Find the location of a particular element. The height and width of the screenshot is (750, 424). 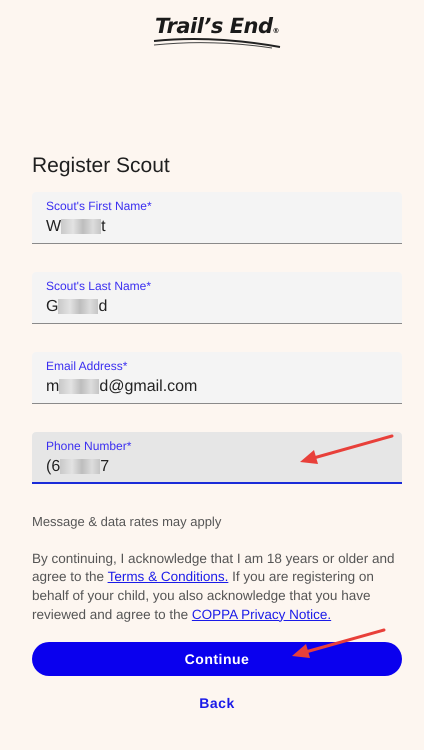

field-value: d is located at coordinates (103, 306).